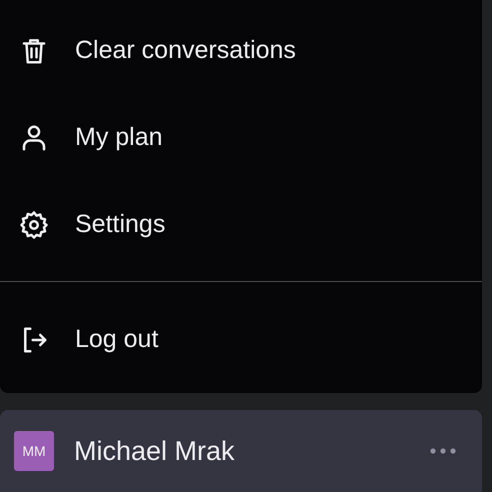 The width and height of the screenshot is (492, 492). I want to click on avatar: MM, so click(34, 451).